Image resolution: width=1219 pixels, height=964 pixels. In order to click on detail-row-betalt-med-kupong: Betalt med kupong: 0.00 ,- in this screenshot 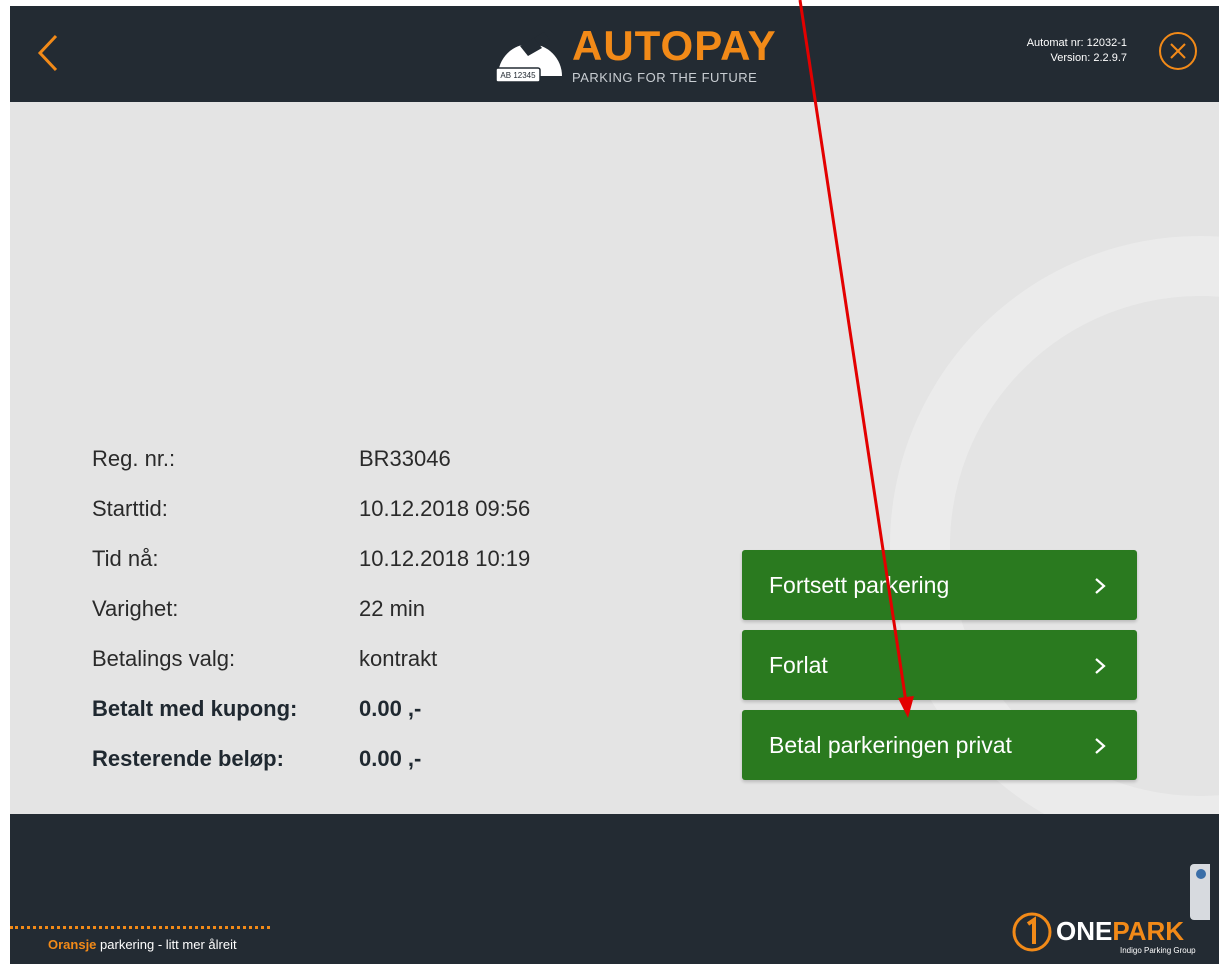, I will do `click(372, 721)`.